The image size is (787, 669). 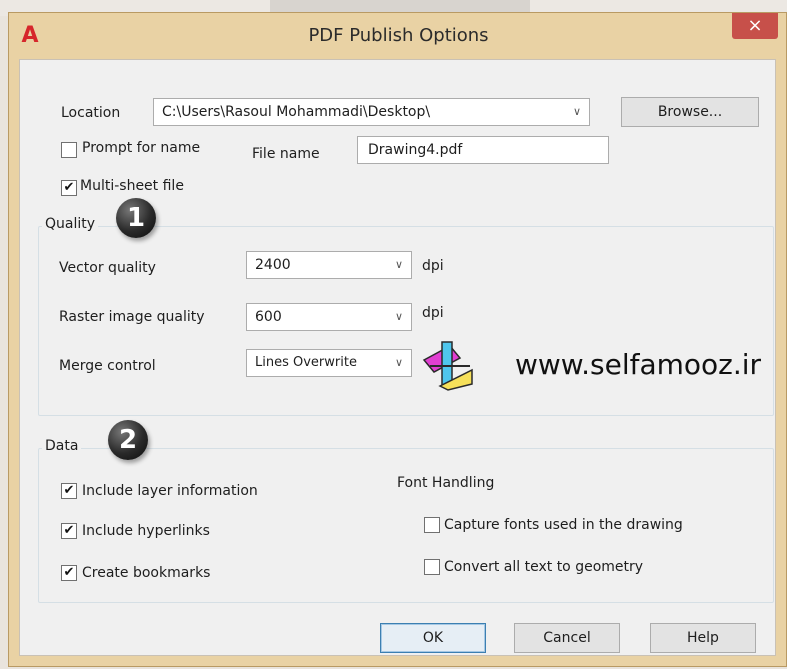 What do you see at coordinates (433, 266) in the screenshot?
I see `vector-dpi-unit: dpi` at bounding box center [433, 266].